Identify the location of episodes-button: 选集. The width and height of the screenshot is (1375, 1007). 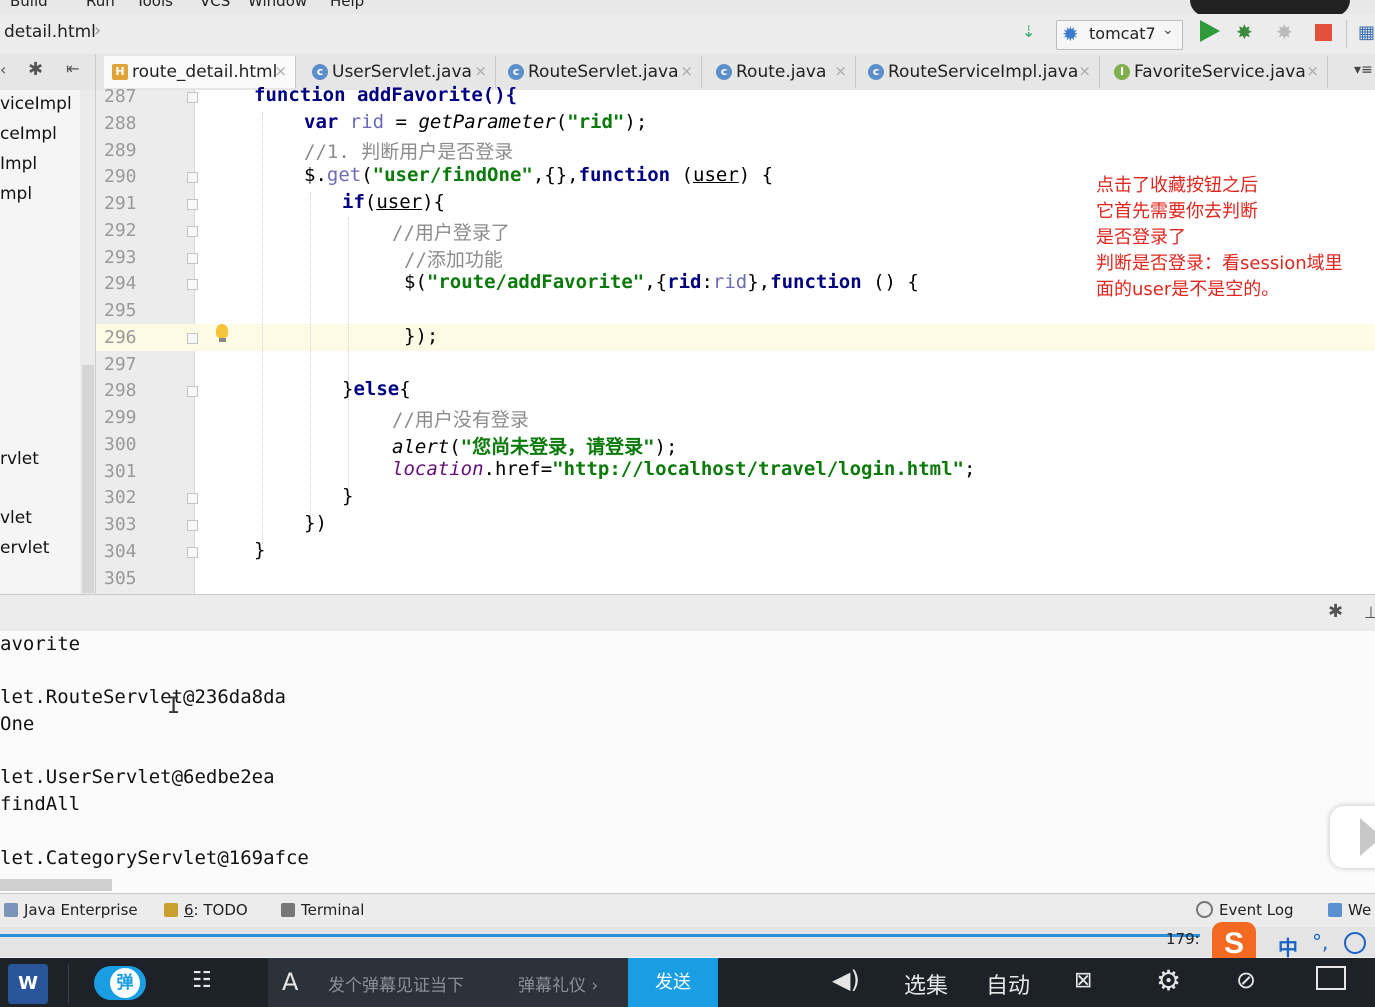
(926, 984).